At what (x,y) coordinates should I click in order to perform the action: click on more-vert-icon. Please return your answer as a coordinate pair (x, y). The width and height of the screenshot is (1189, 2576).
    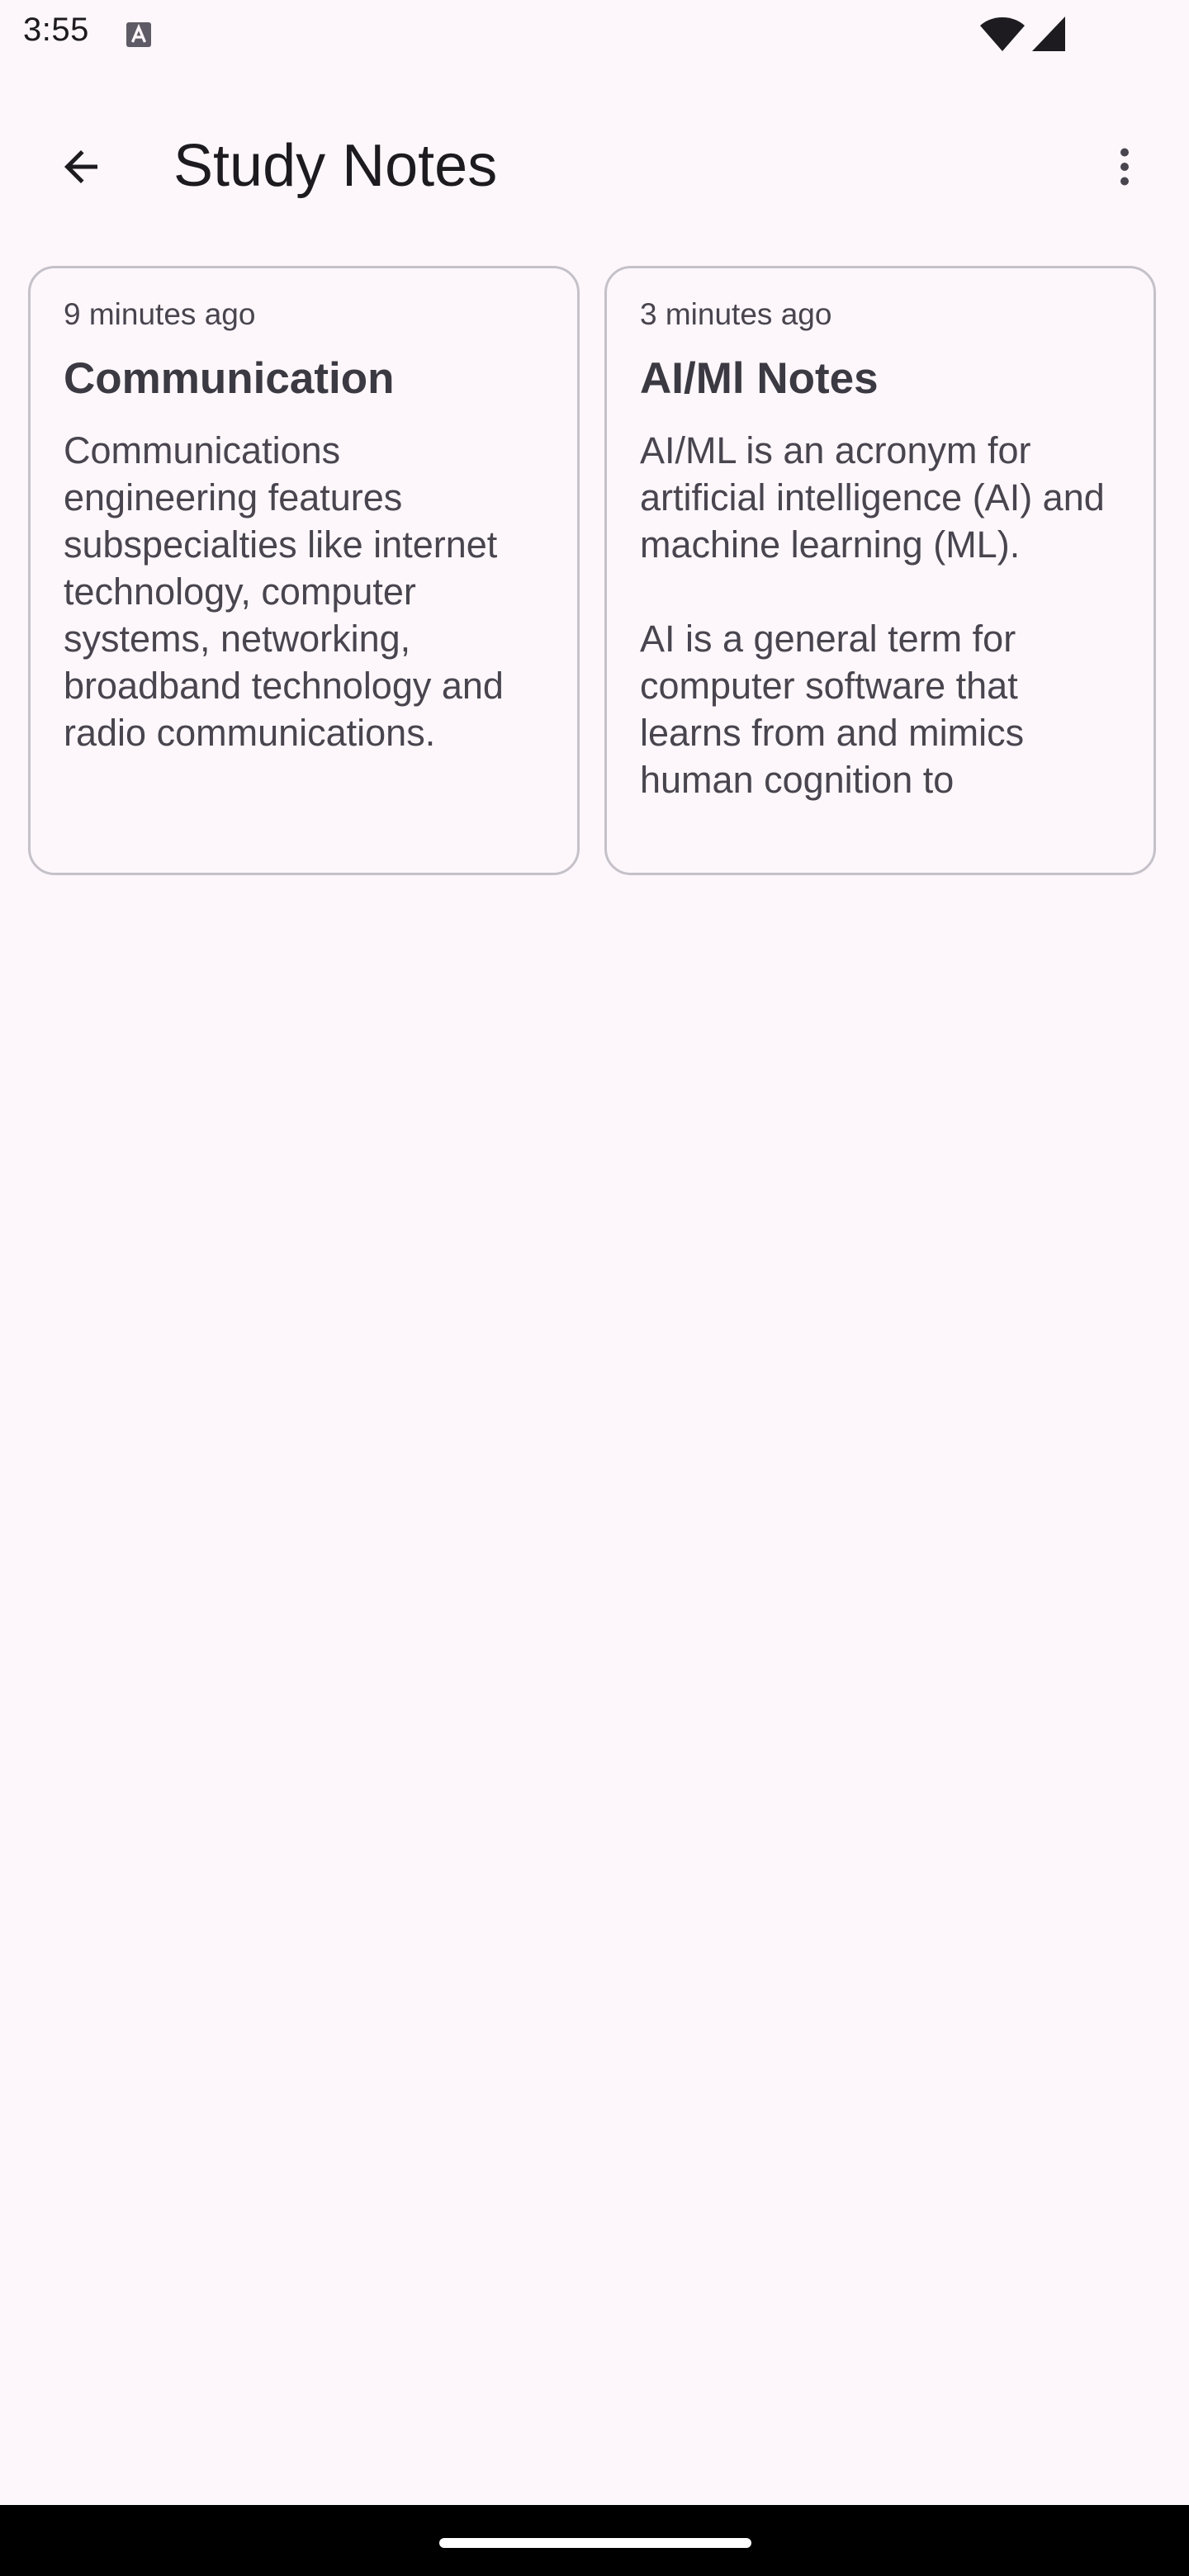
    Looking at the image, I should click on (1124, 167).